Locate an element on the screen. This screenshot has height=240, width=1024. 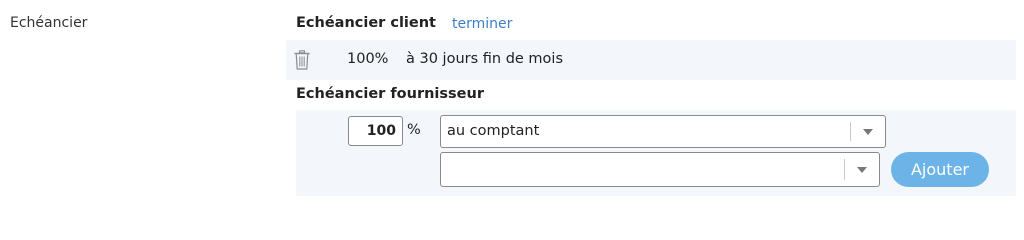
payment-terms-select: au comptant is located at coordinates (663, 131).